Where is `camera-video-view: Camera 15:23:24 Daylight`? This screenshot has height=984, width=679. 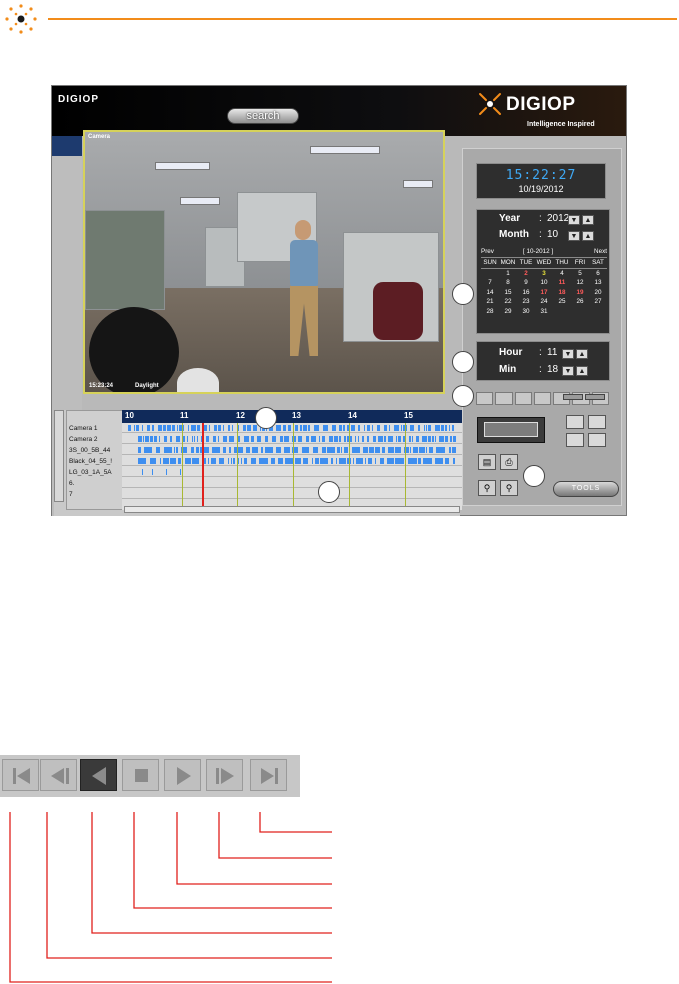 camera-video-view: Camera 15:23:24 Daylight is located at coordinates (264, 262).